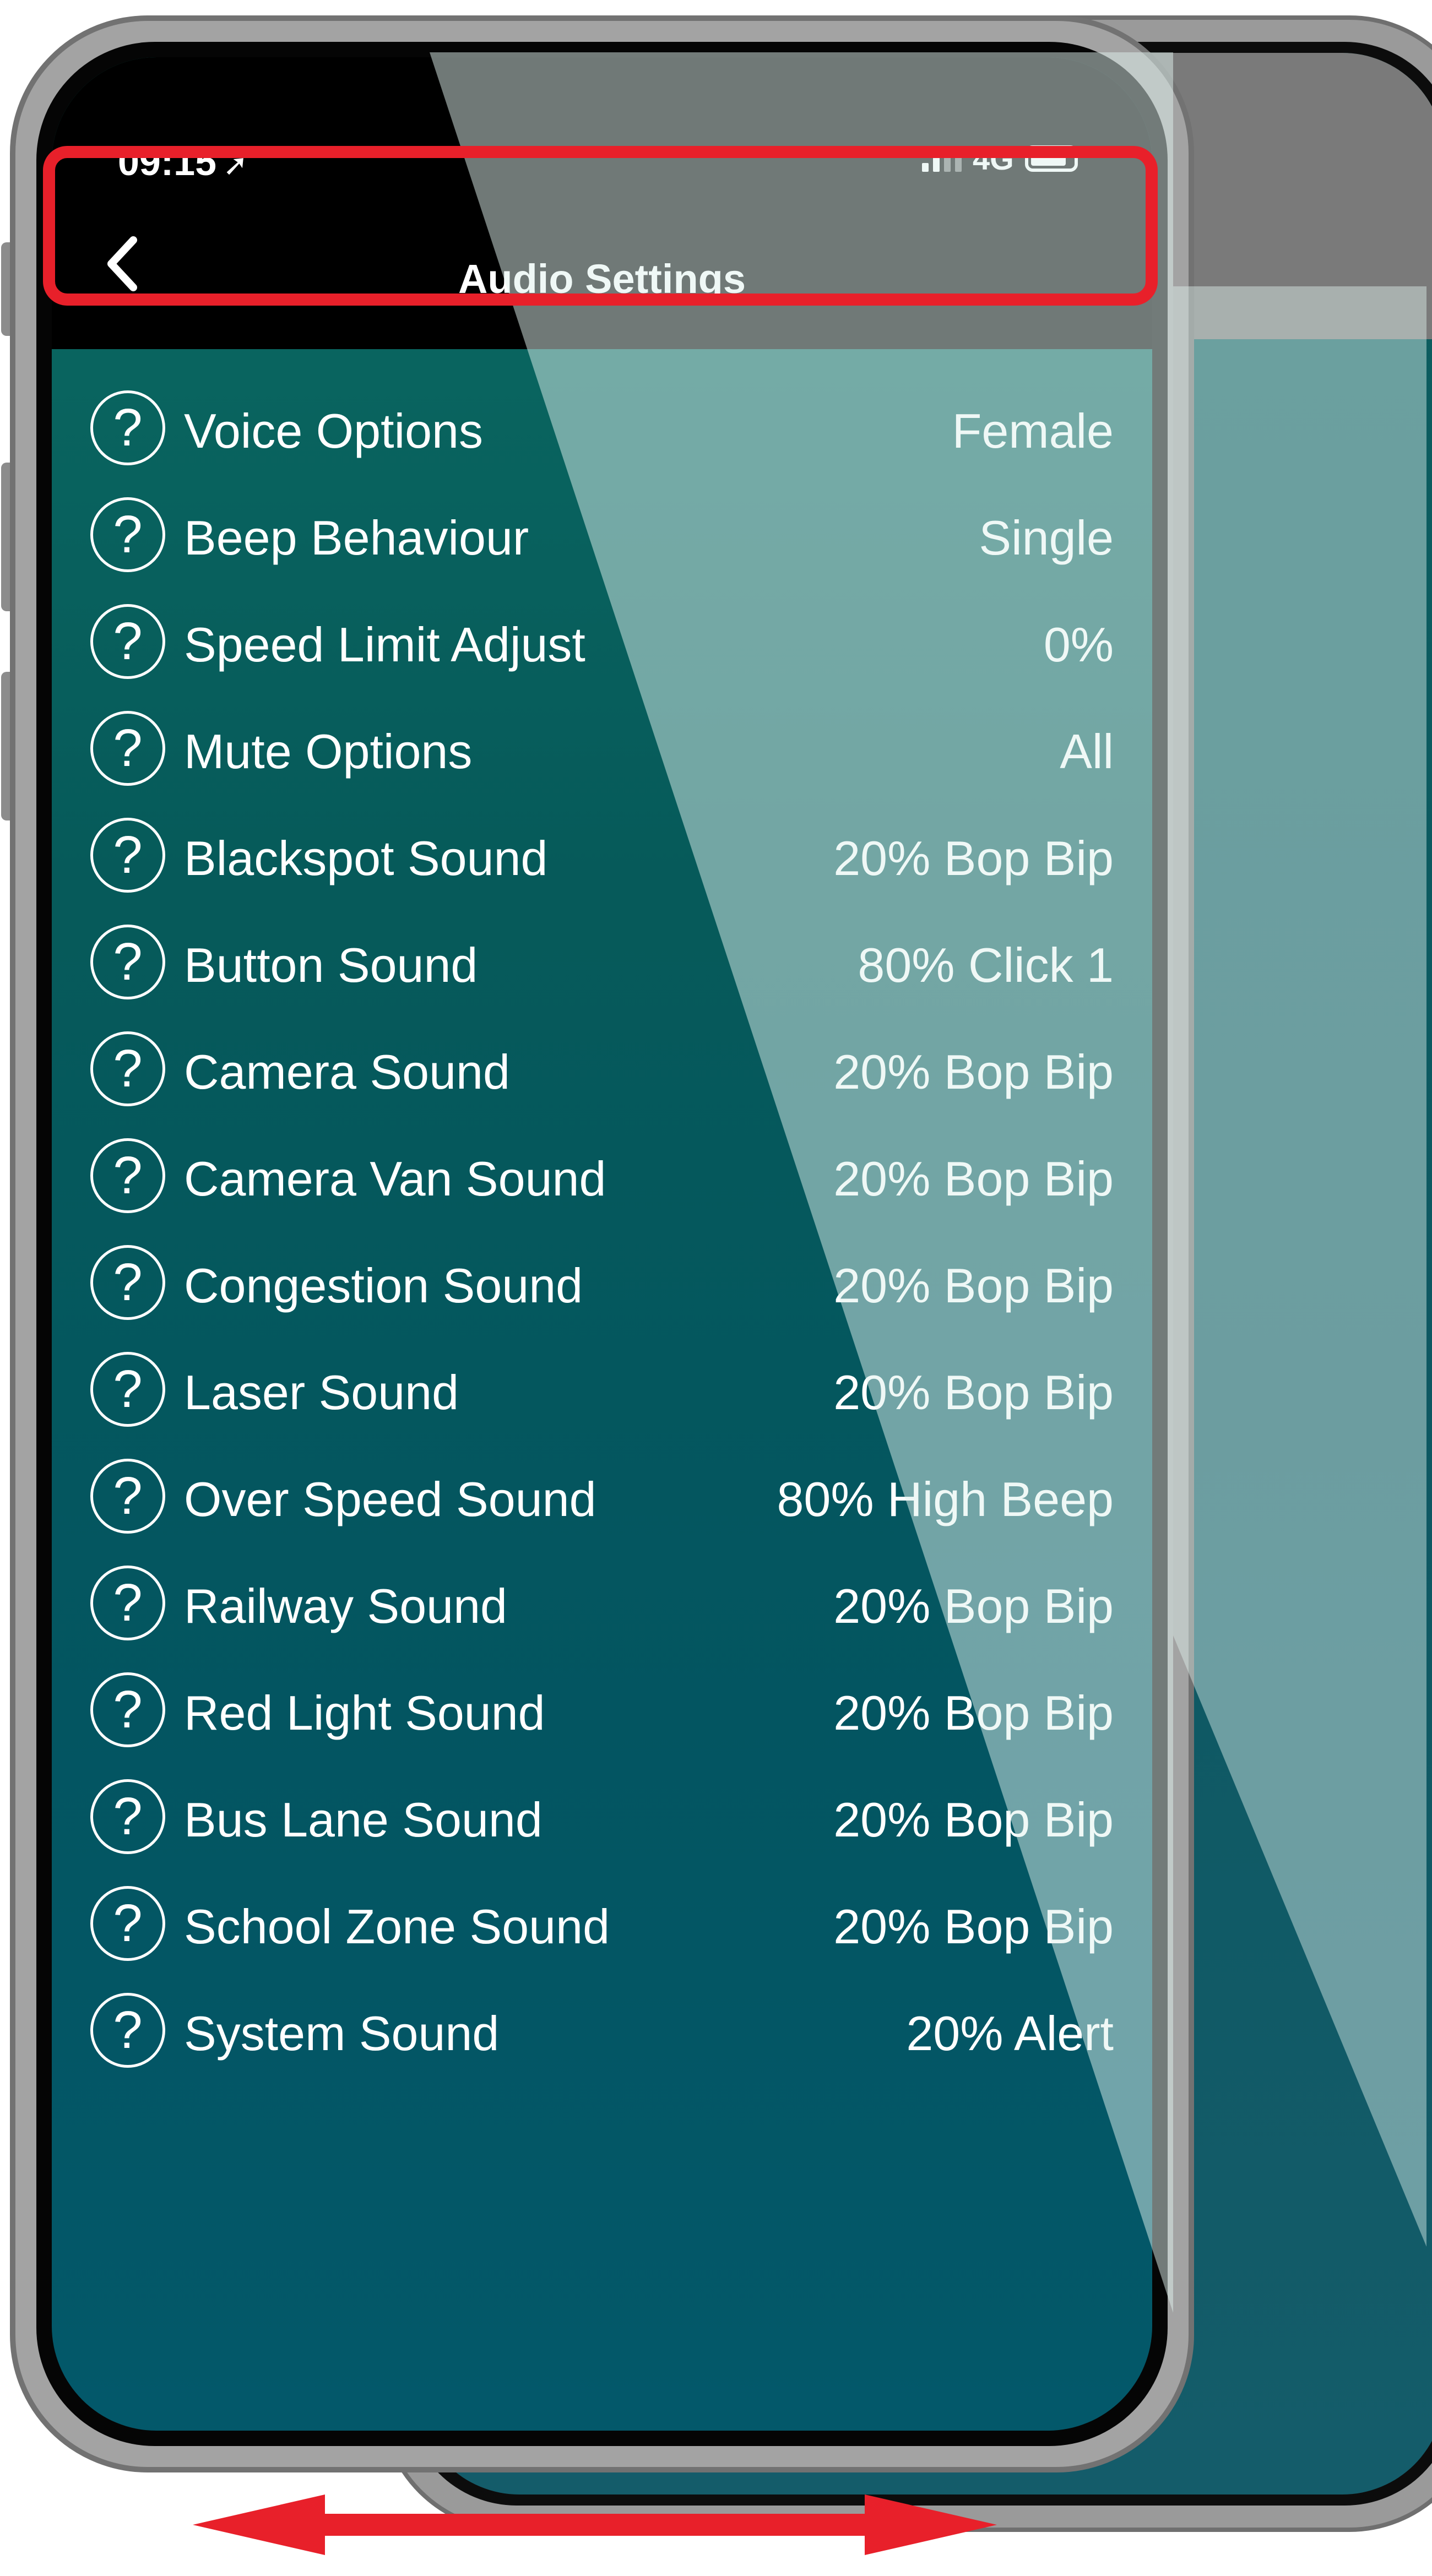 Image resolution: width=1432 pixels, height=2576 pixels. I want to click on settings-row-value: Single, so click(1046, 538).